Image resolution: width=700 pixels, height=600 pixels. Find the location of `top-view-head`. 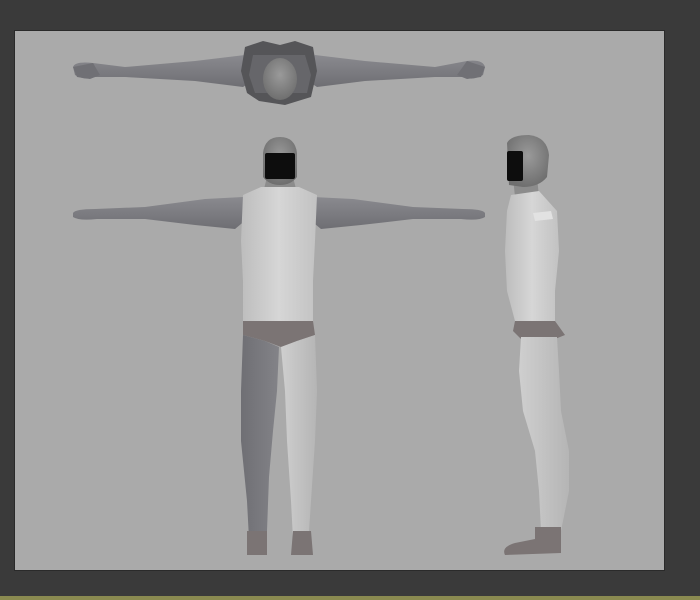

top-view-head is located at coordinates (280, 79).